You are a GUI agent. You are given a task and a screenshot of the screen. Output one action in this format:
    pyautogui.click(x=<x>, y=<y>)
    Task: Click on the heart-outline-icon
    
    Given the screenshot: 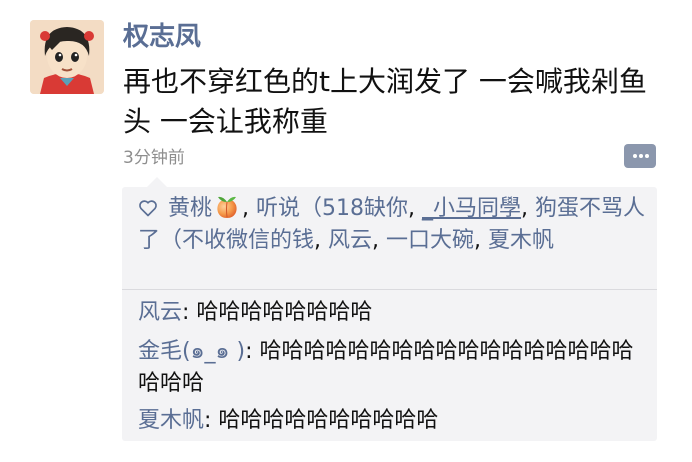 What is the action you would take?
    pyautogui.click(x=148, y=208)
    